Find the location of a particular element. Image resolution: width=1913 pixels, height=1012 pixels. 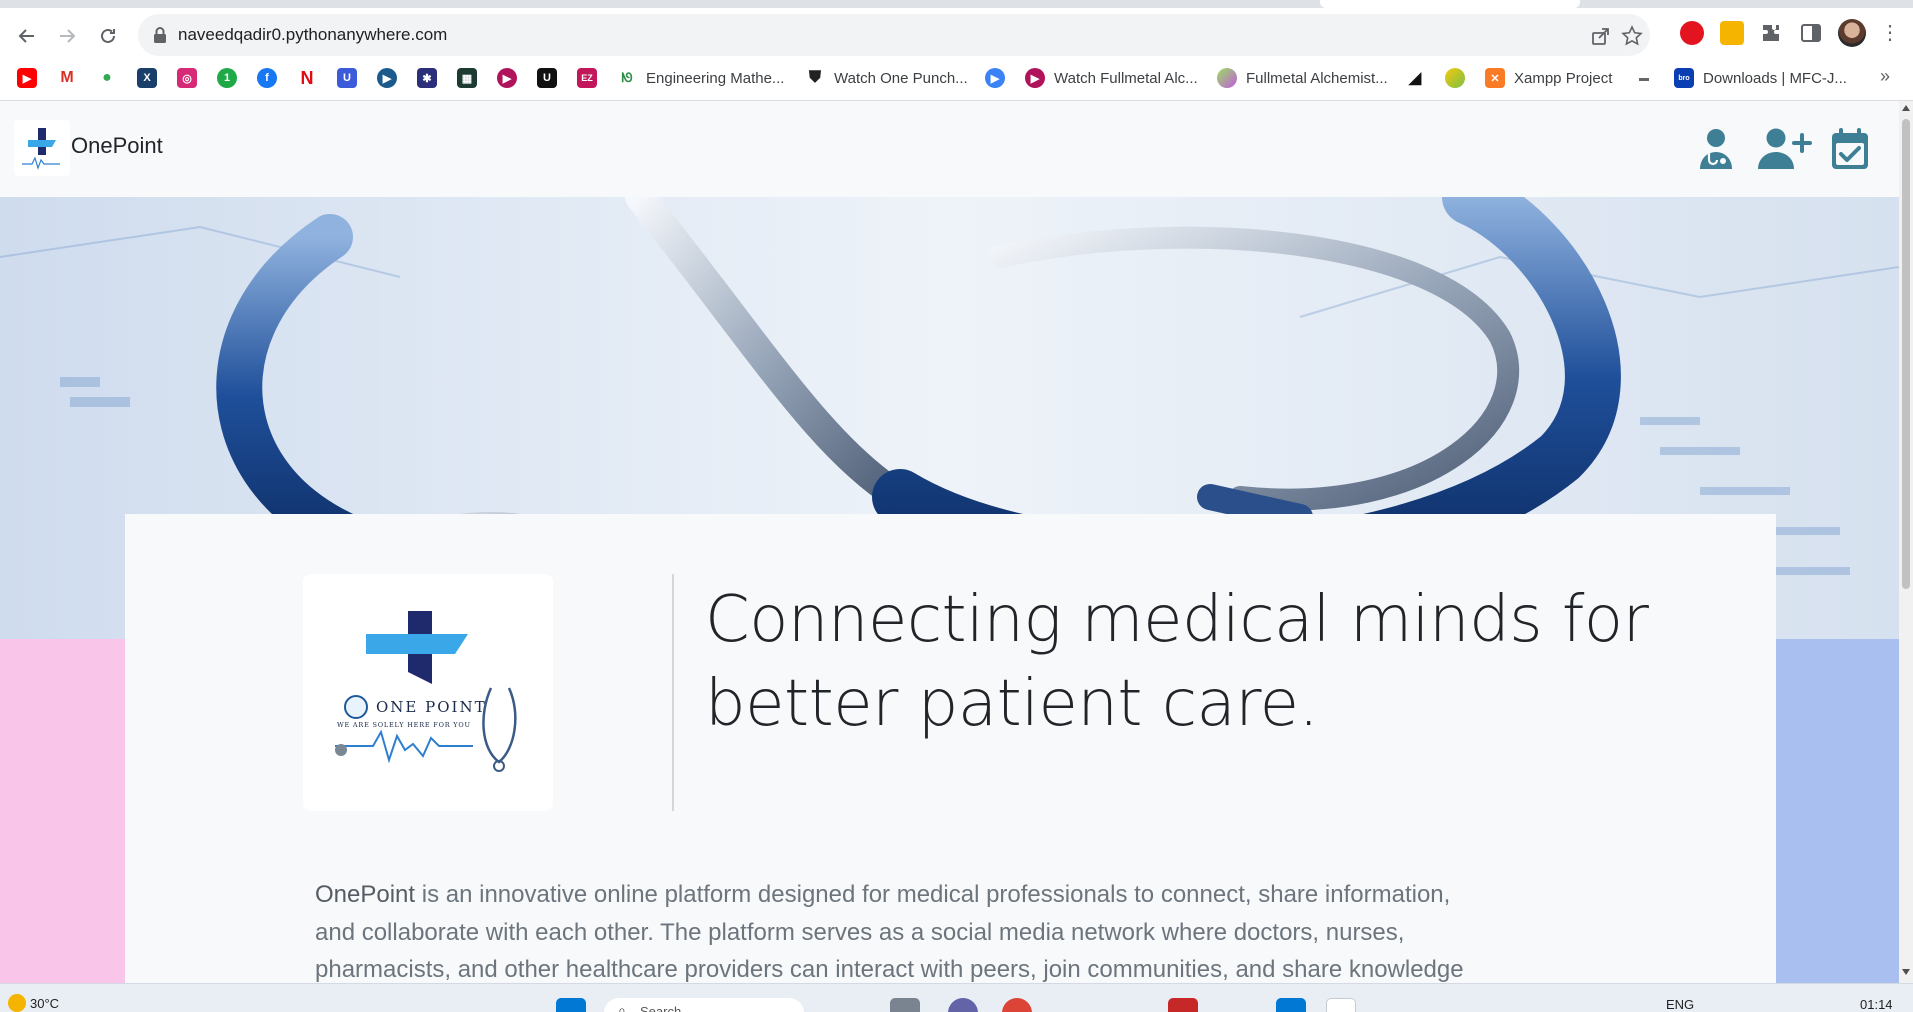

netflix-icon: N is located at coordinates (307, 78).